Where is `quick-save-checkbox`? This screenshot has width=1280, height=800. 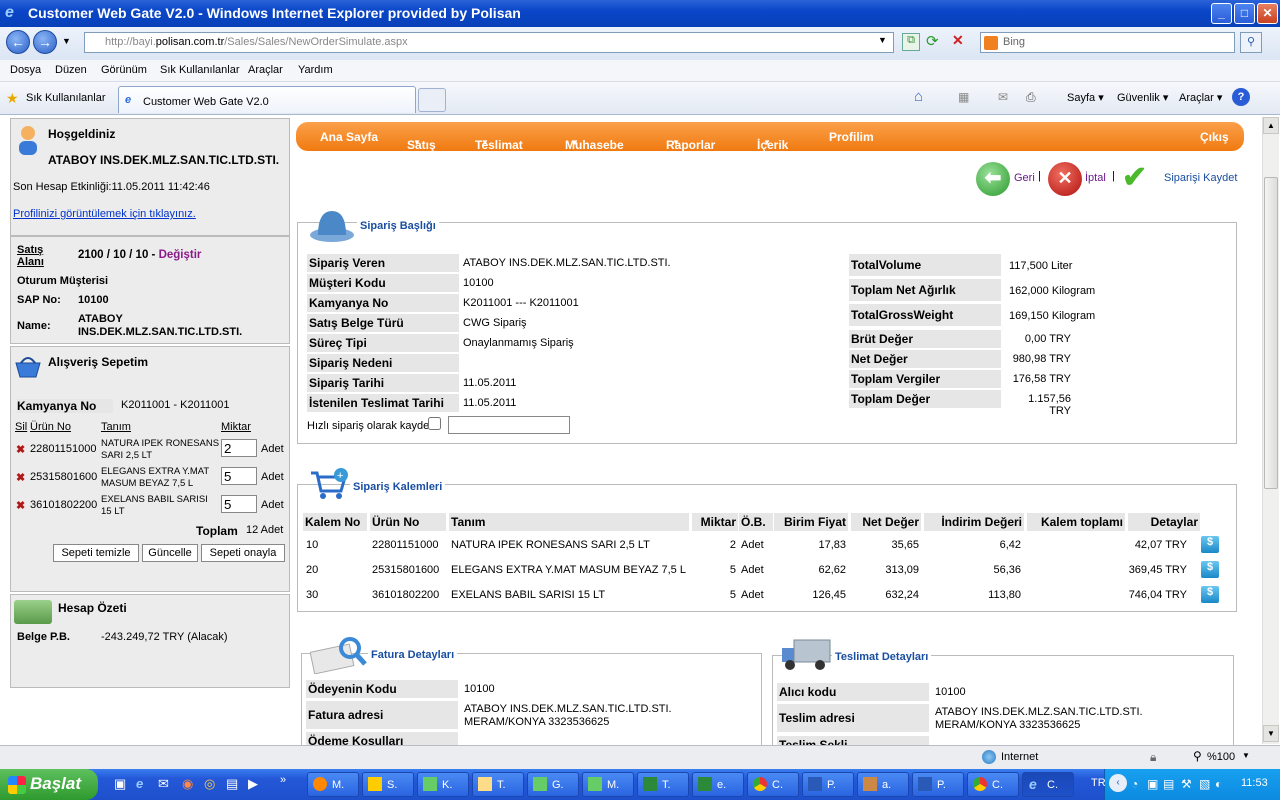
quick-save-checkbox is located at coordinates (434, 423).